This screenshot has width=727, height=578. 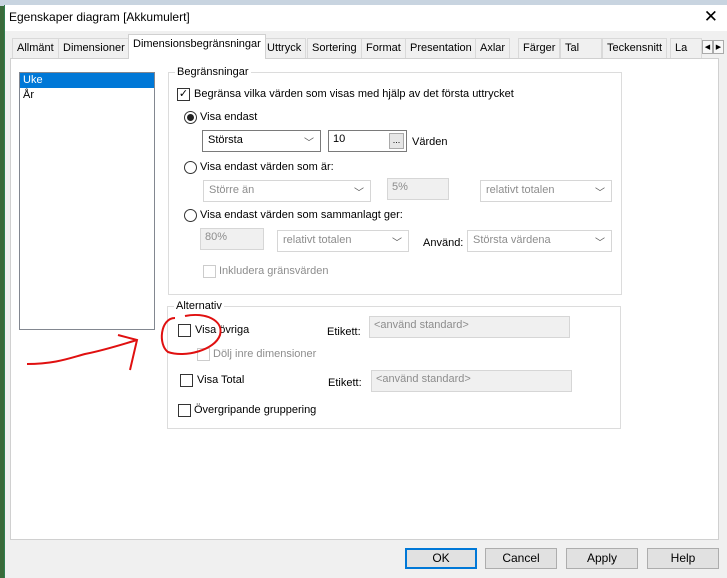 What do you see at coordinates (581, 48) in the screenshot?
I see `tab-tal: Tal` at bounding box center [581, 48].